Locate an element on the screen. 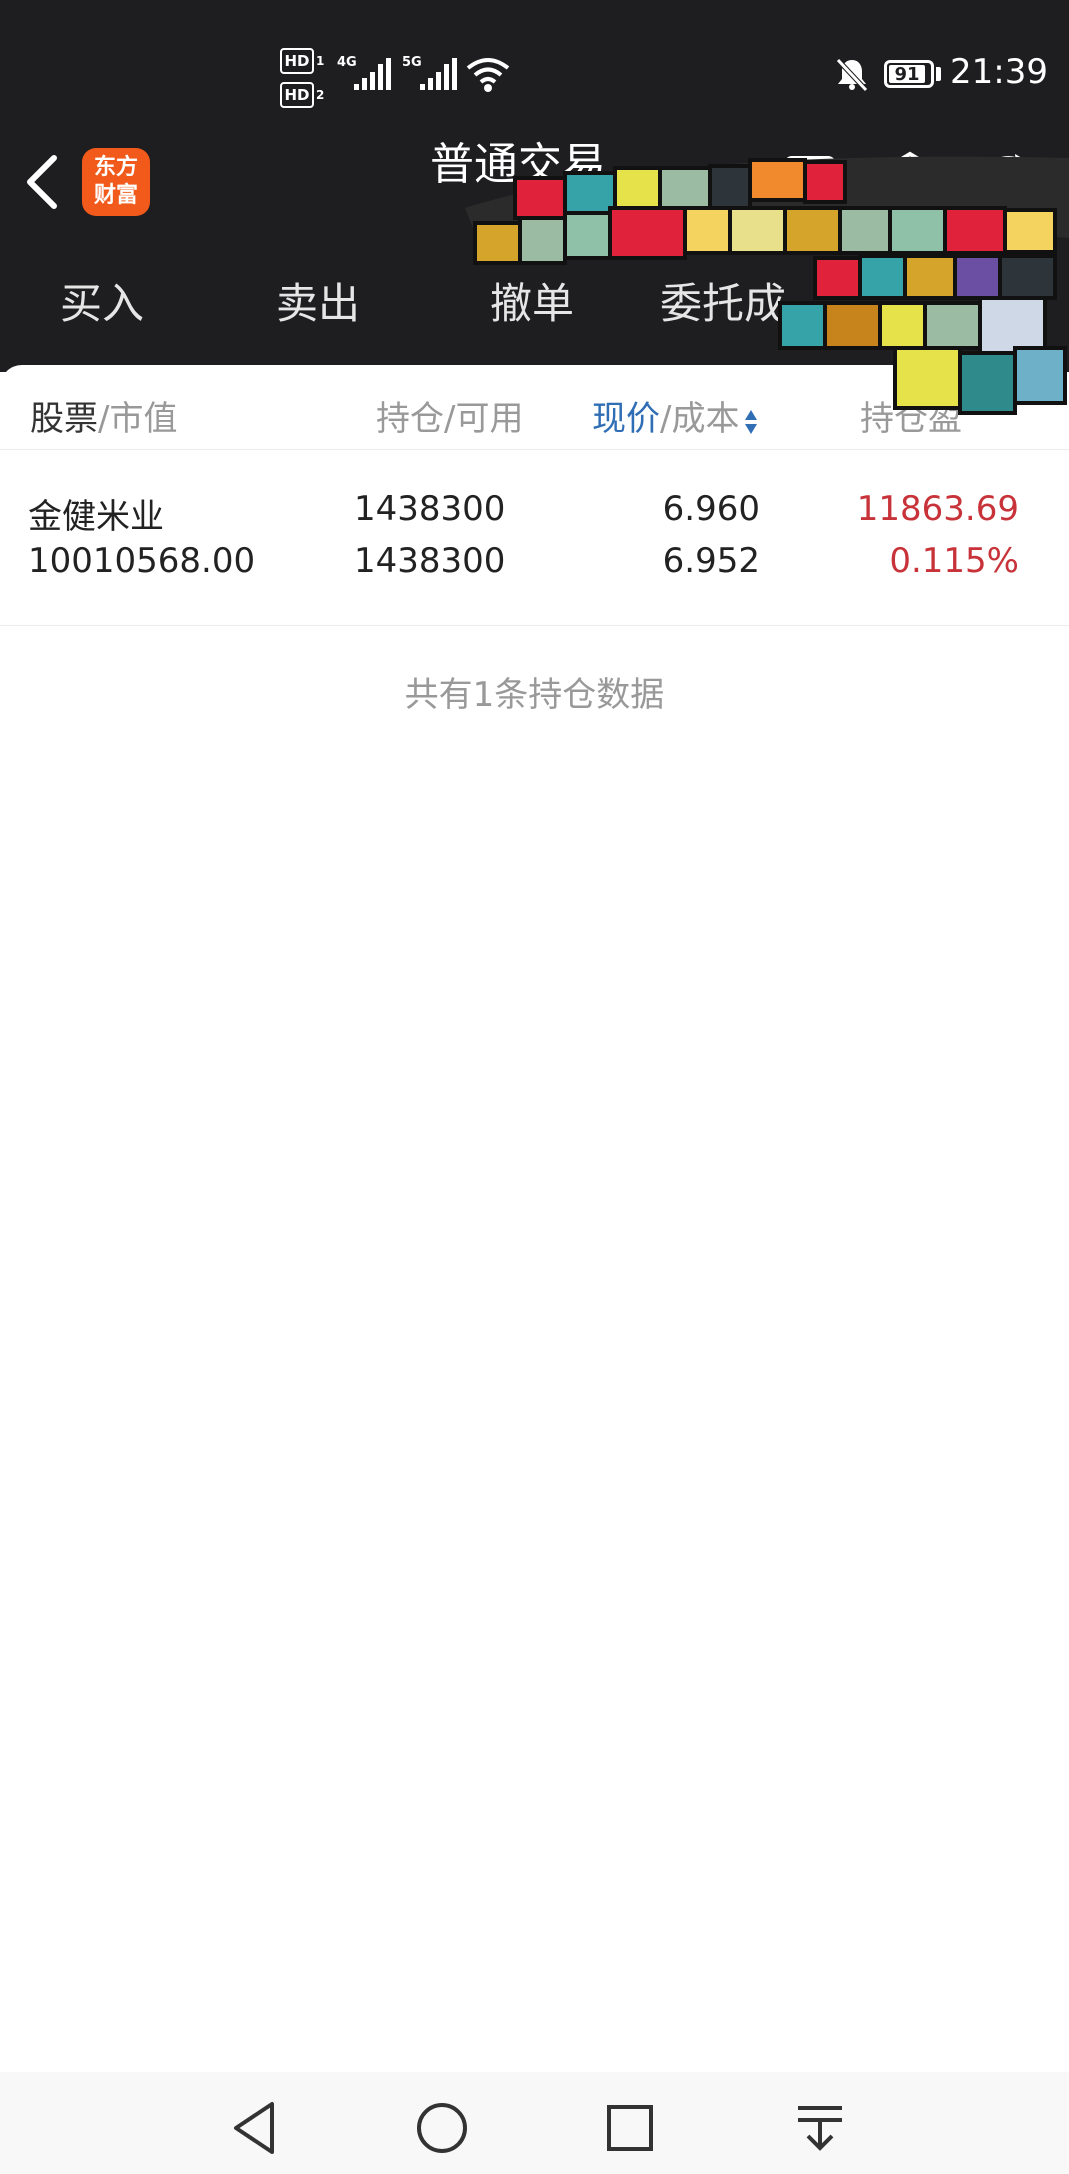 This screenshot has height=2174, width=1069. back-icon is located at coordinates (42, 182).